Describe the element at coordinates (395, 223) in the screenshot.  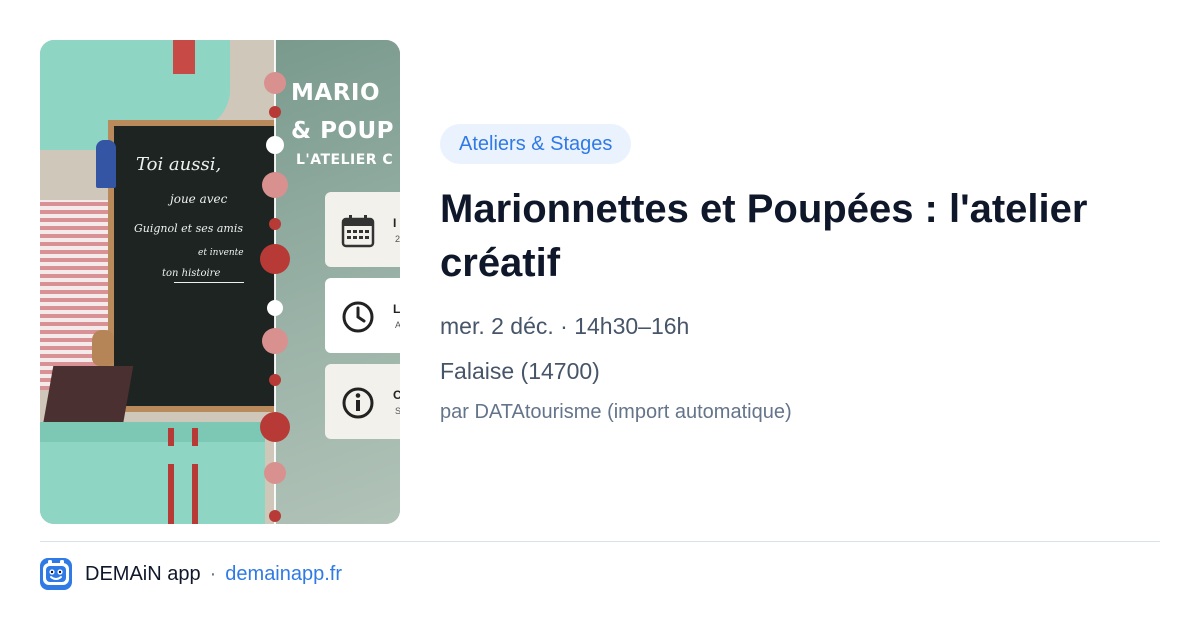
I see `poster-info-text: I` at that location.